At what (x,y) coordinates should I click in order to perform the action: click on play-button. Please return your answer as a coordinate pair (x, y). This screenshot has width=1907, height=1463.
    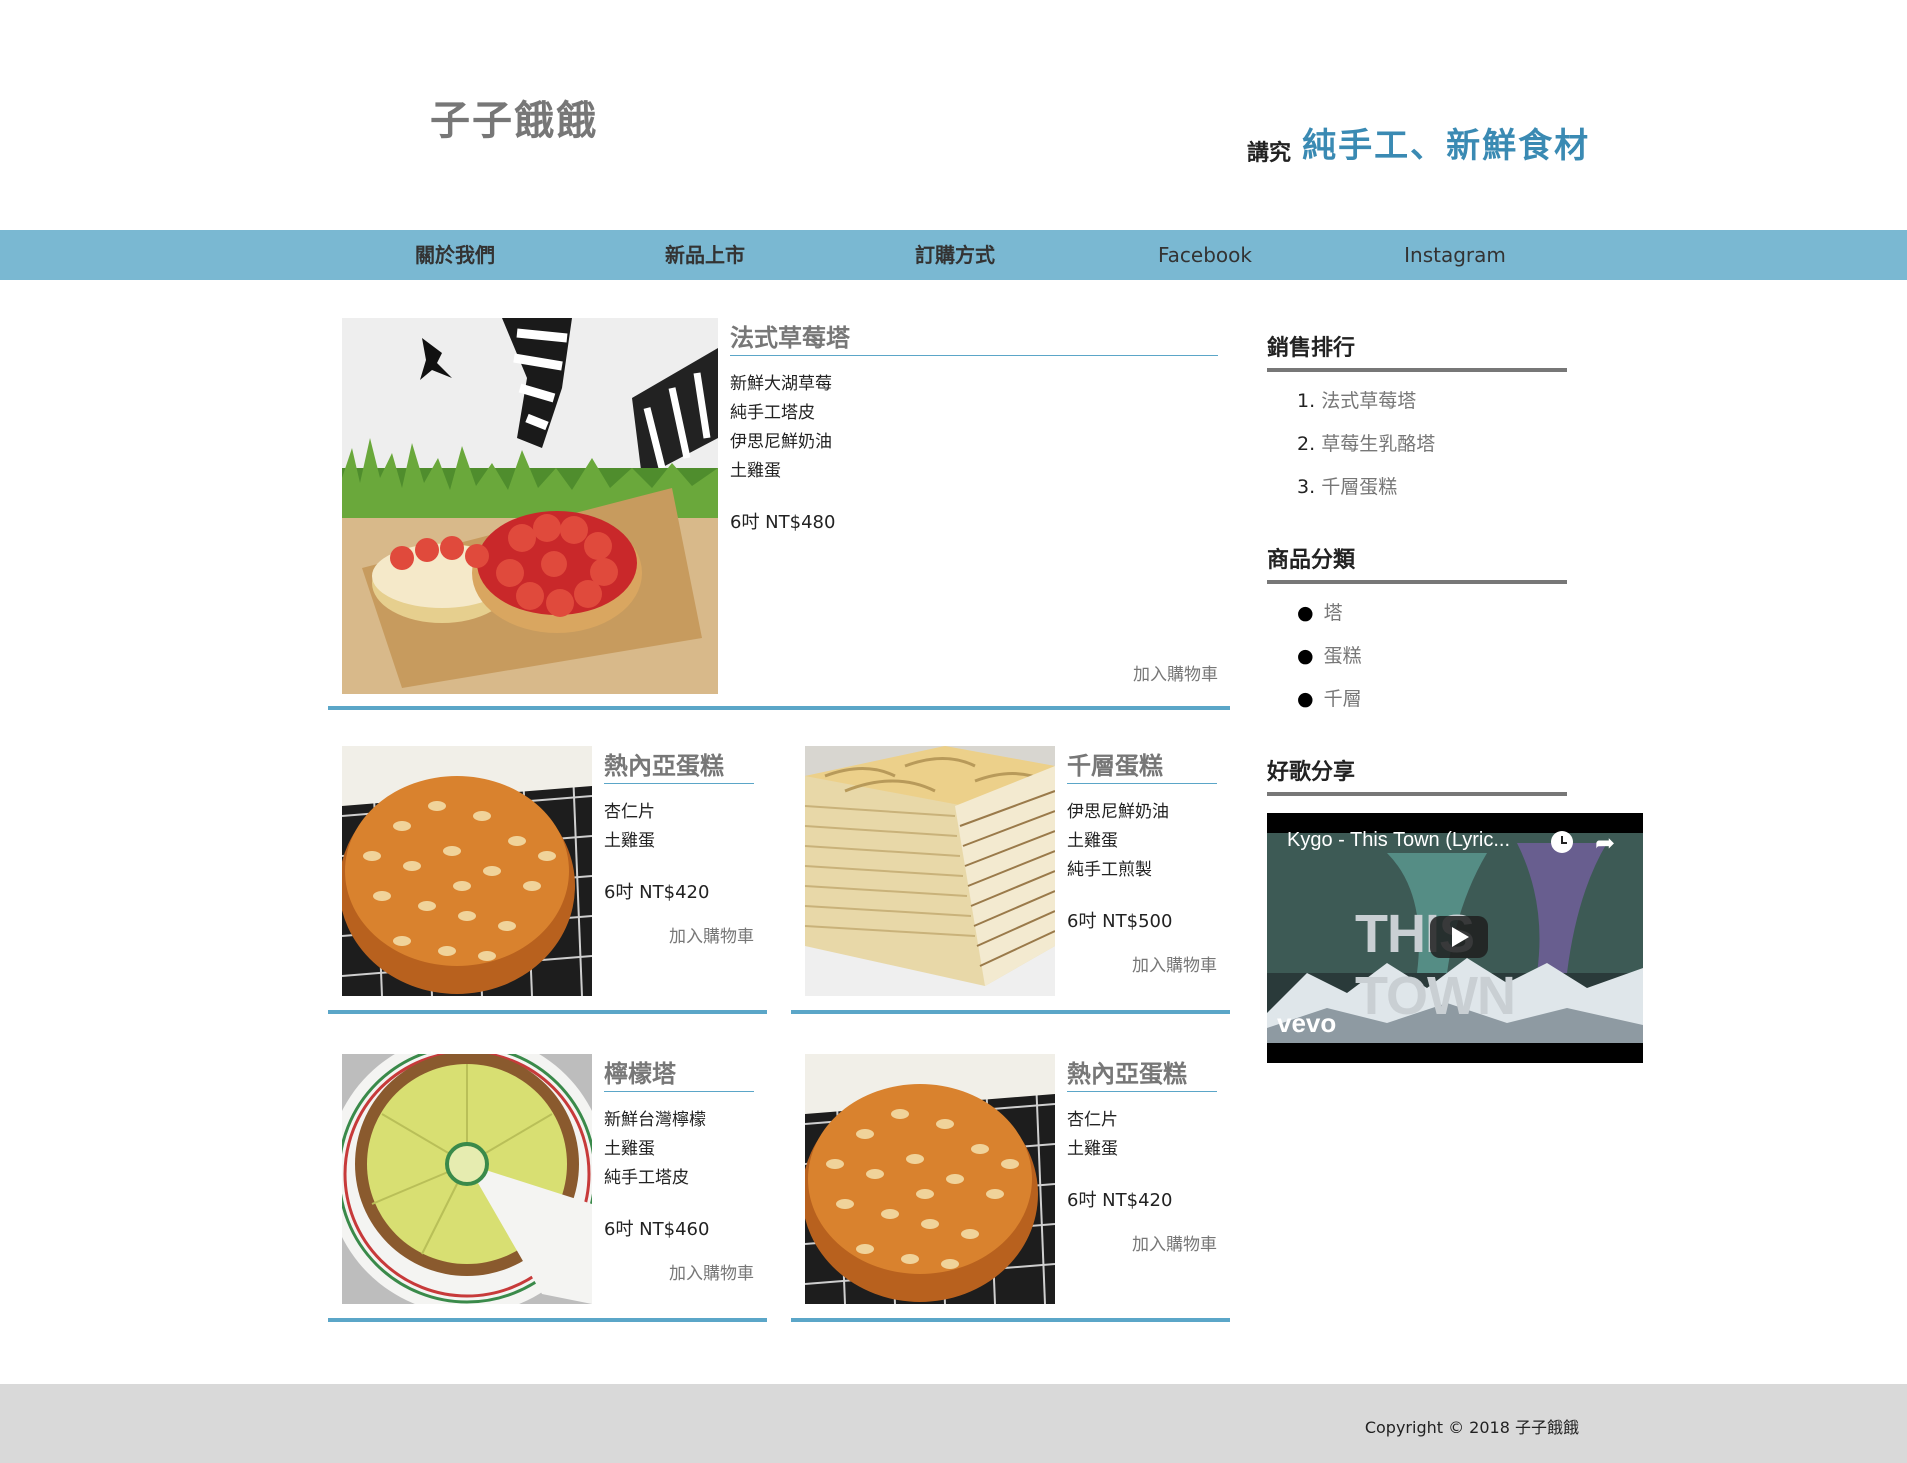
    Looking at the image, I should click on (1459, 937).